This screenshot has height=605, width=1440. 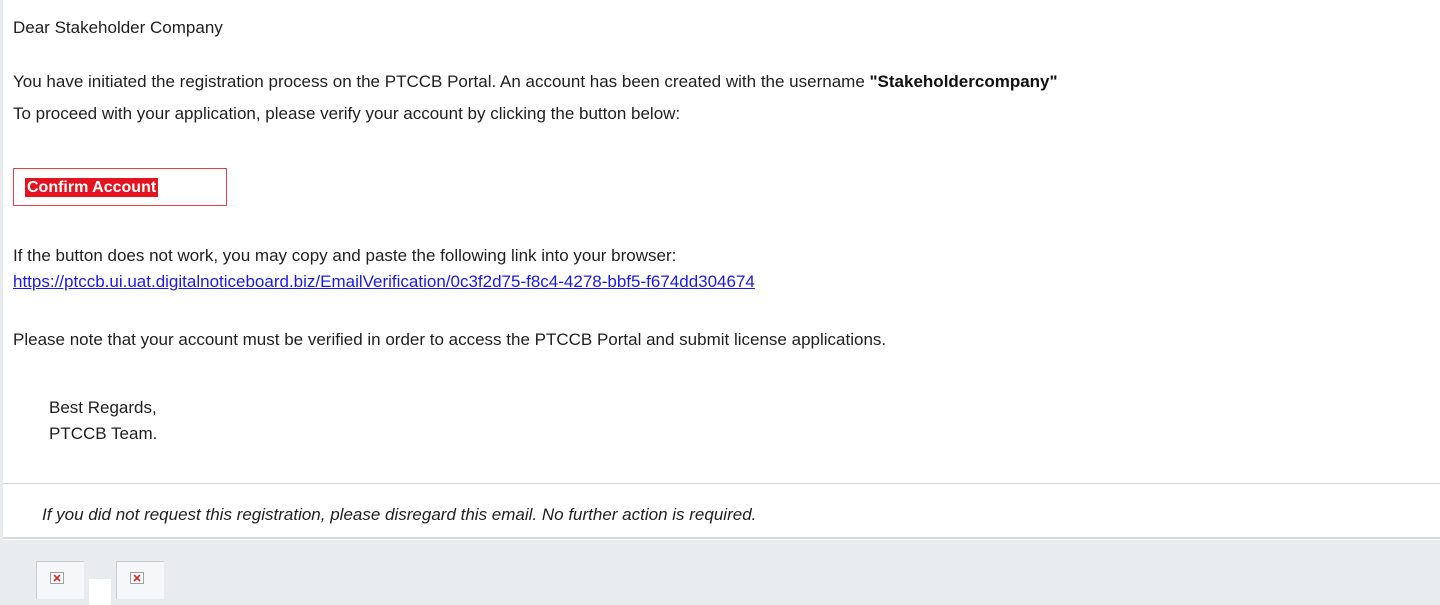 I want to click on closing: Best Regards,, so click(x=103, y=407).